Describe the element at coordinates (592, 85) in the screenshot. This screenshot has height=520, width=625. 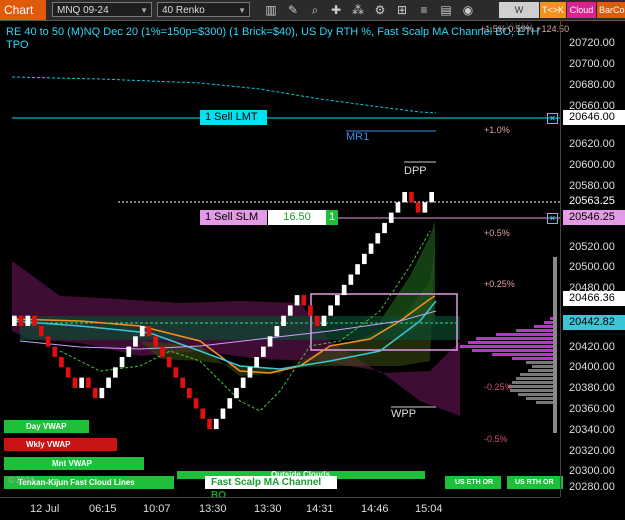
I see `price-label: 20680.00` at that location.